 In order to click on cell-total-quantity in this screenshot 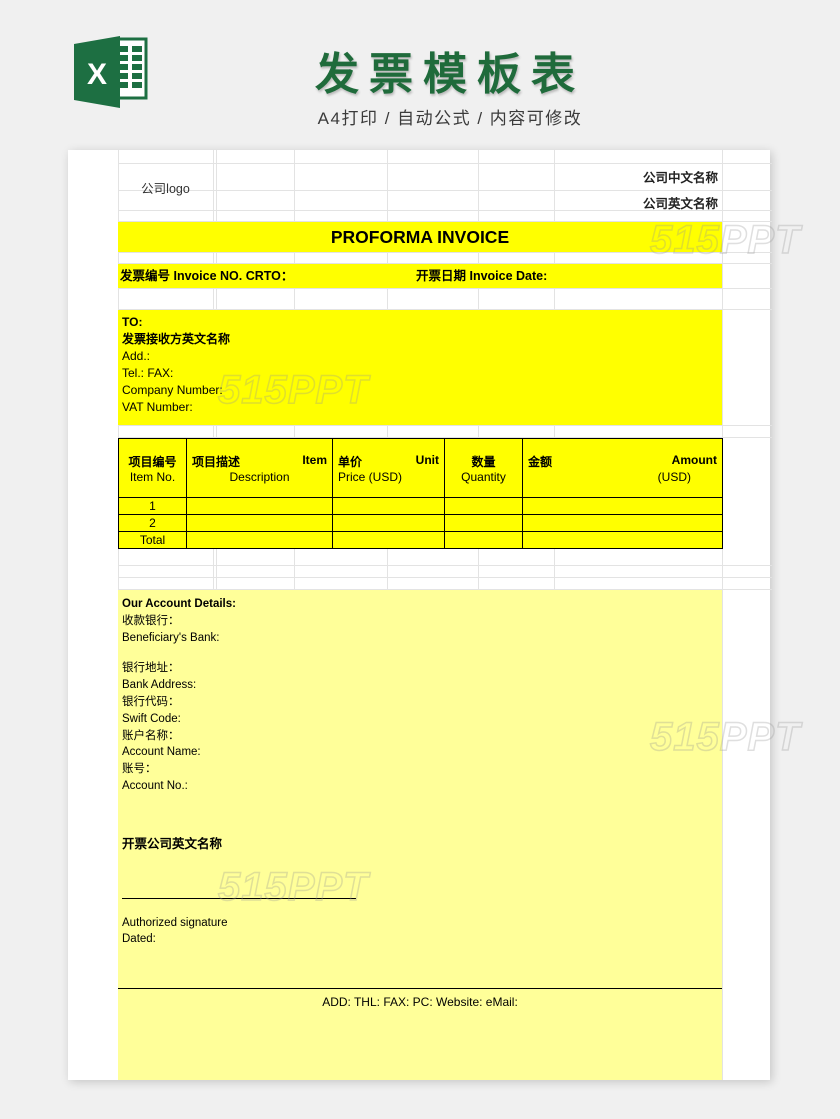, I will do `click(483, 540)`.